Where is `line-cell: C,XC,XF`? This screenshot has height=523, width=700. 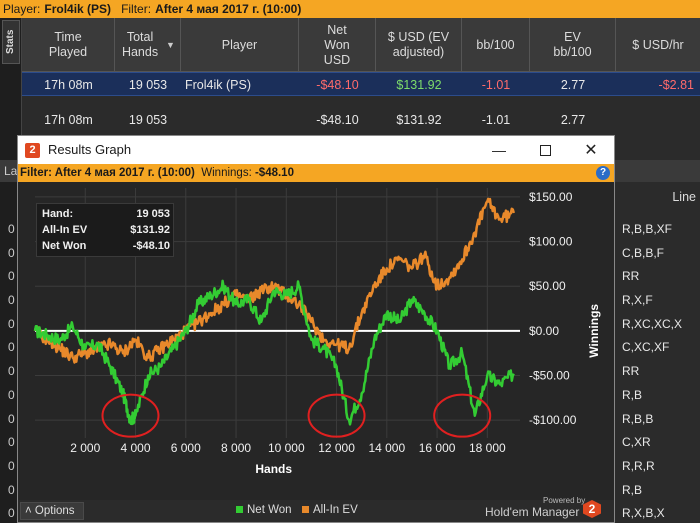 line-cell: C,XC,XF is located at coordinates (656, 348).